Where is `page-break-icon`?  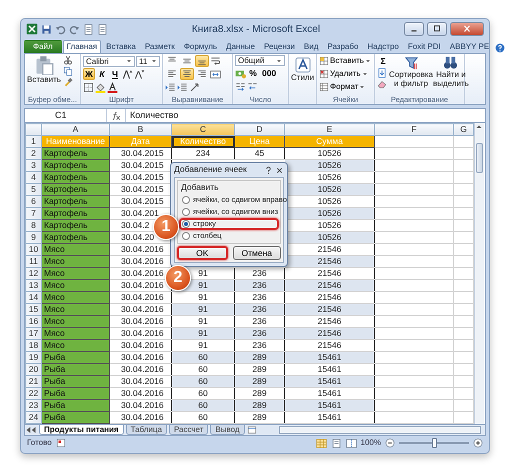
page-break-icon is located at coordinates (351, 443).